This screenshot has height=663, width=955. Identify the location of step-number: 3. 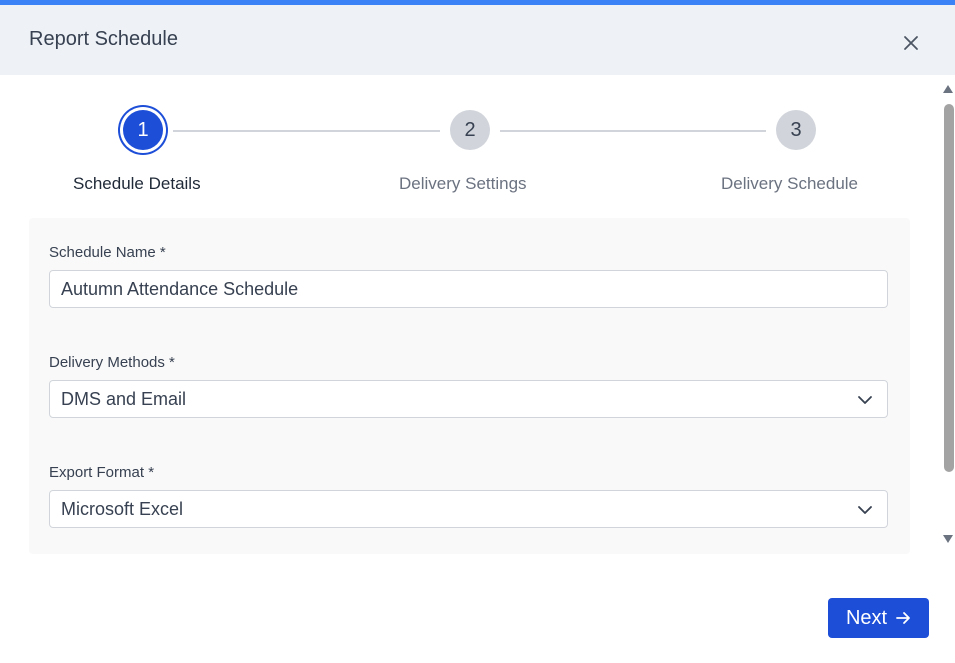
(796, 129).